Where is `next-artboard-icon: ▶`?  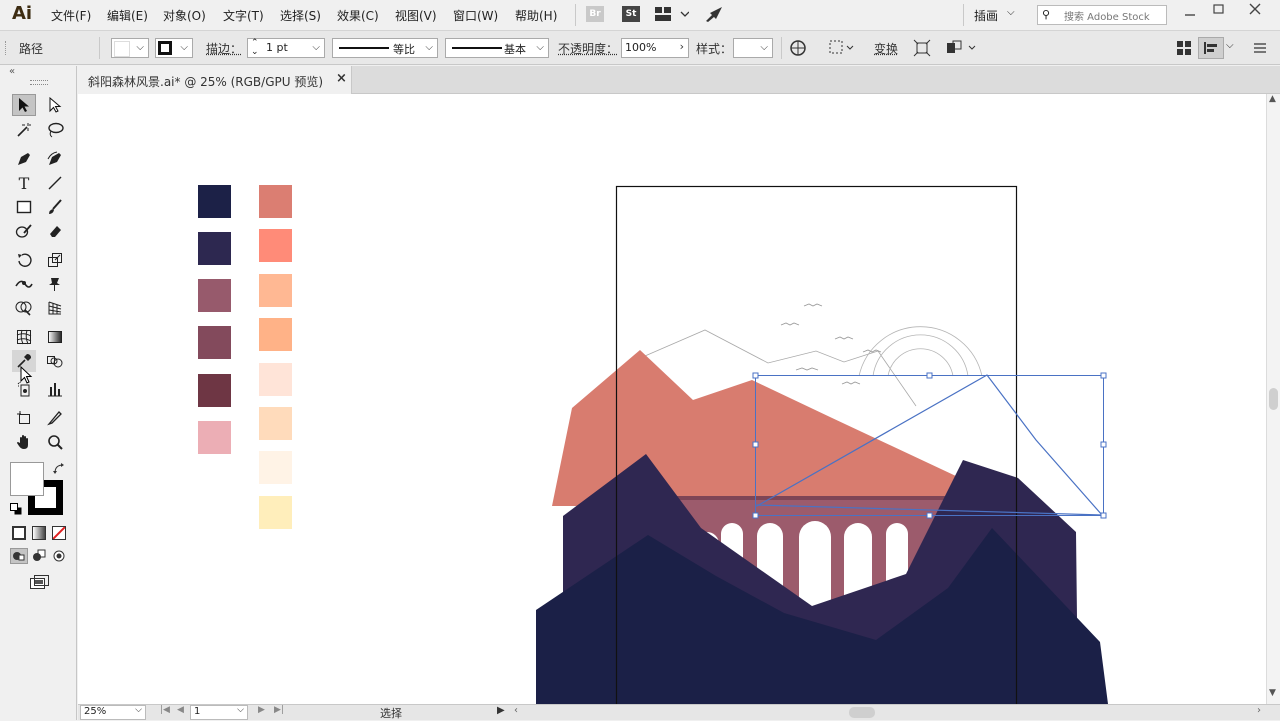 next-artboard-icon: ▶ is located at coordinates (261, 710).